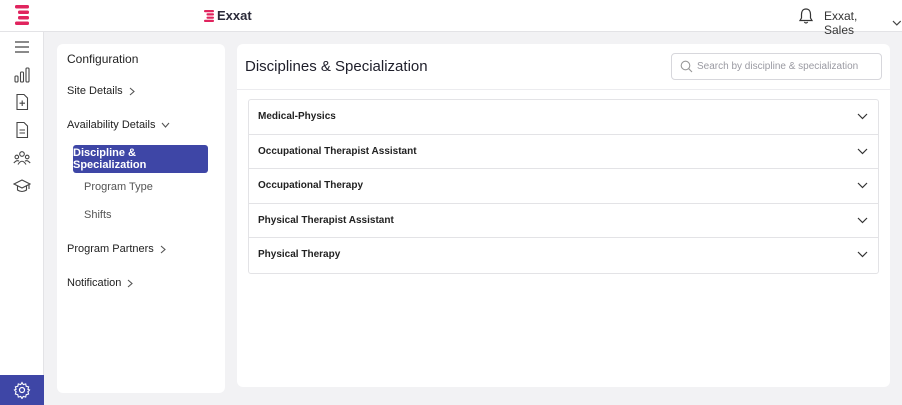 This screenshot has height=405, width=902. Describe the element at coordinates (234, 15) in the screenshot. I see `brand-name: Exxat` at that location.